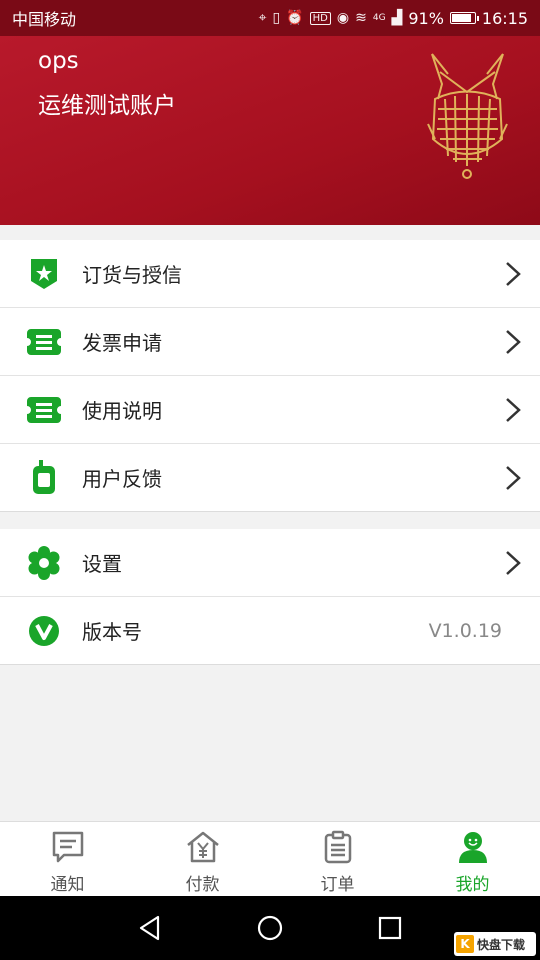 This screenshot has width=540, height=960. Describe the element at coordinates (467, 116) in the screenshot. I see `brand-logo-icon` at that location.